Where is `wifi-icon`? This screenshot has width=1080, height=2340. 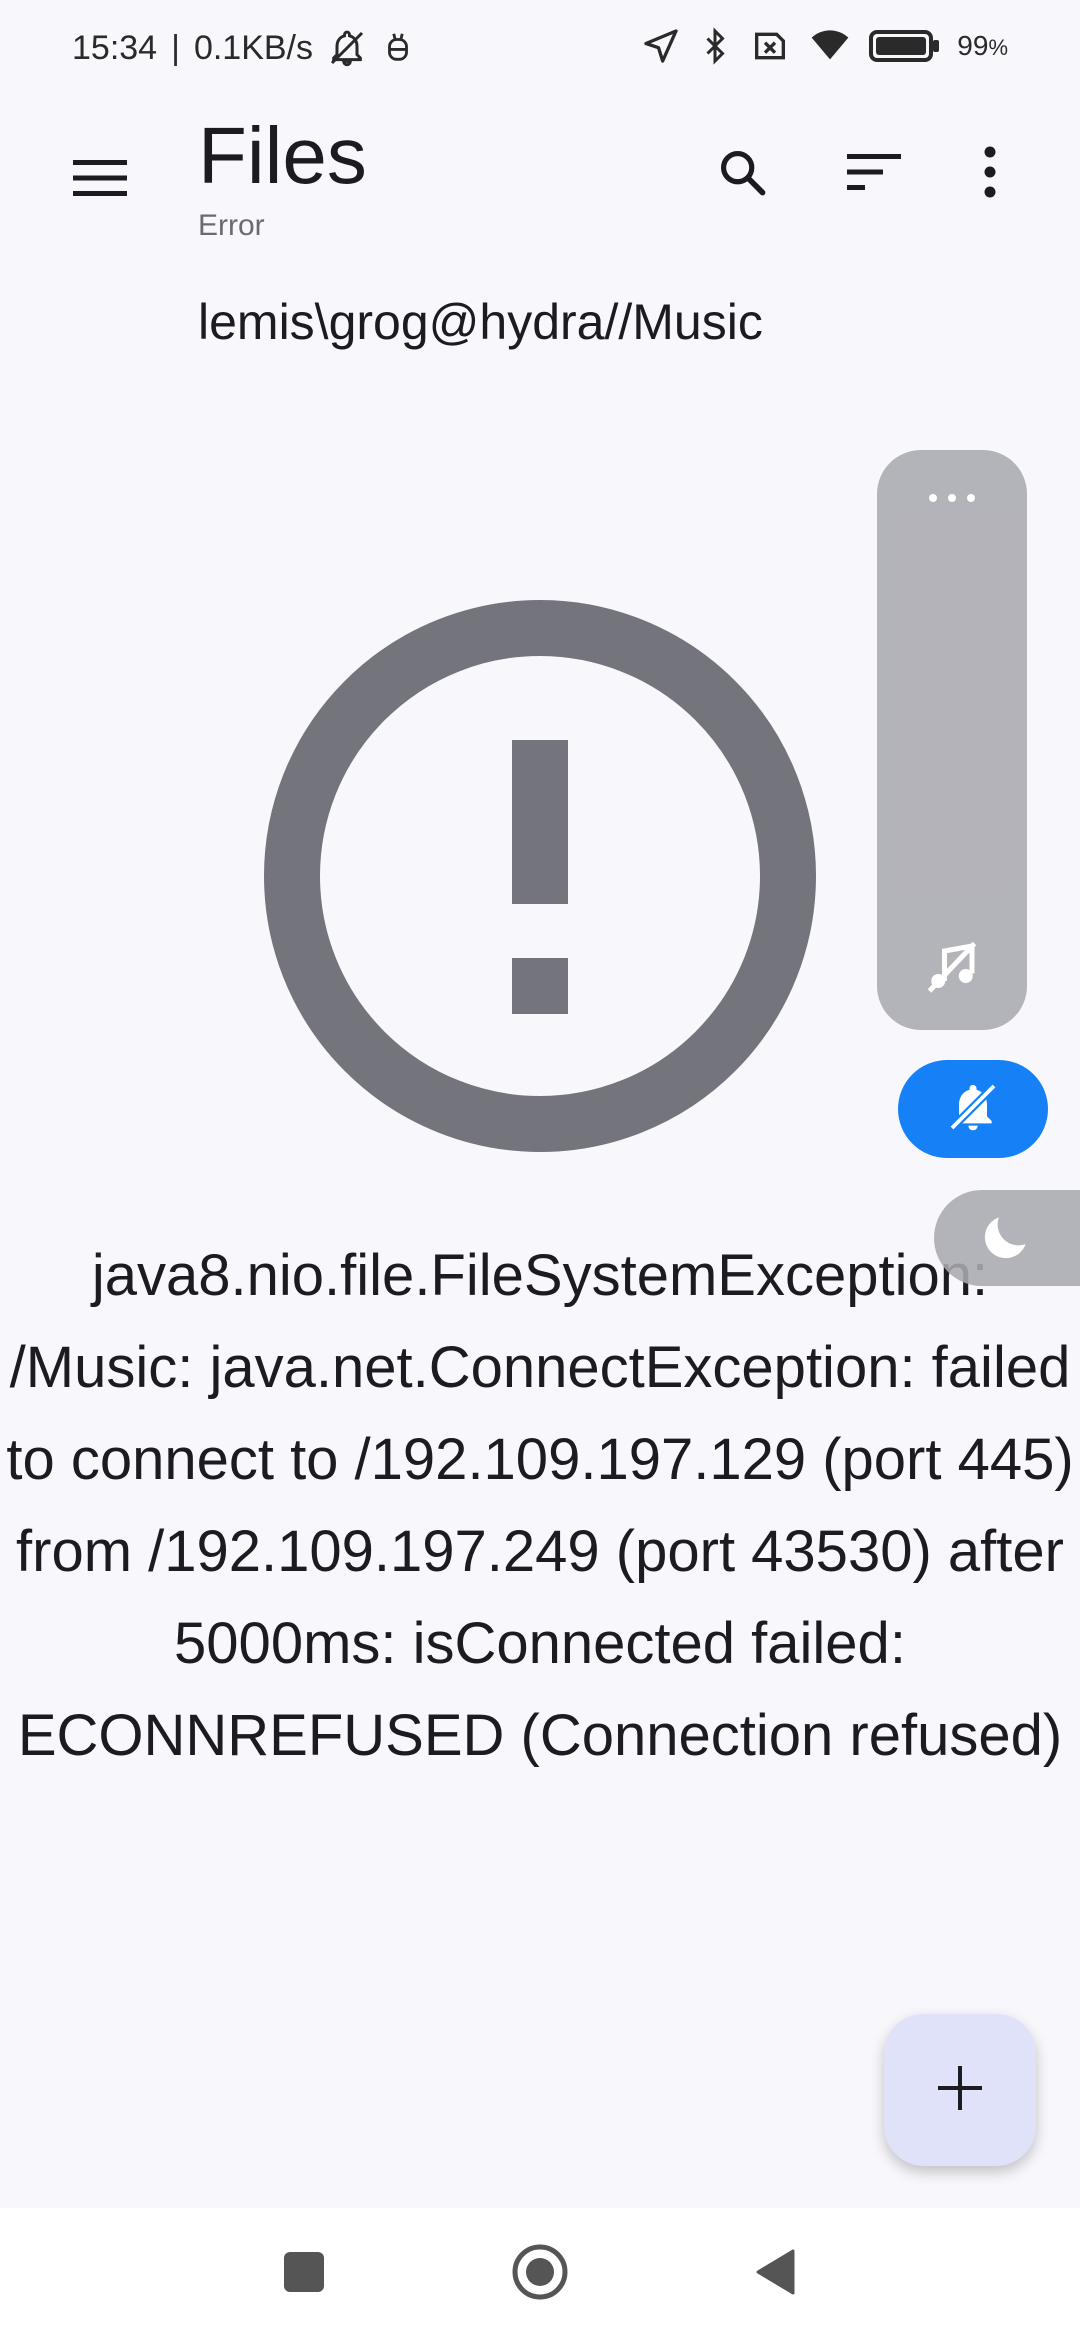 wifi-icon is located at coordinates (830, 46).